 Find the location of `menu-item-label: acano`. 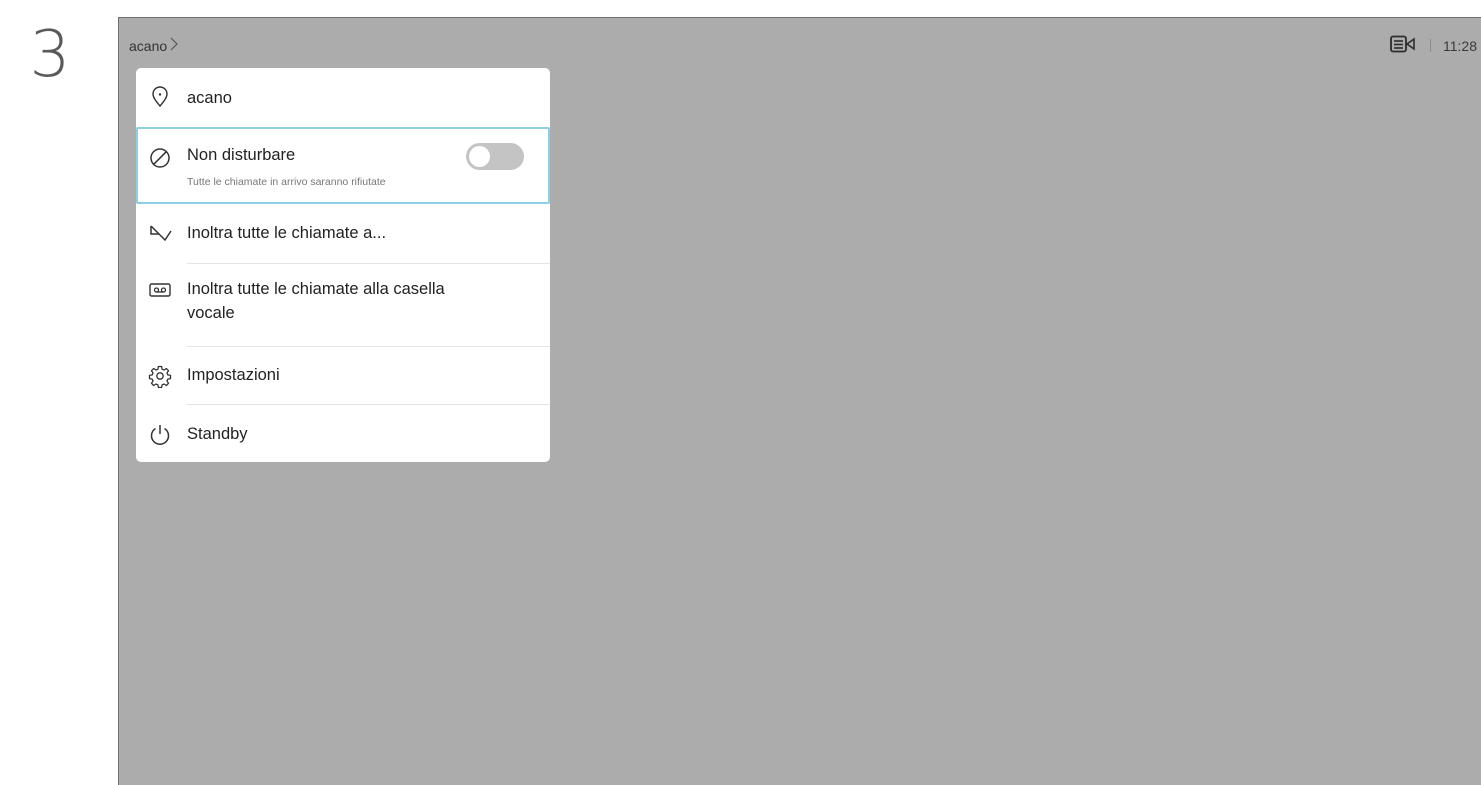

menu-item-label: acano is located at coordinates (209, 98).